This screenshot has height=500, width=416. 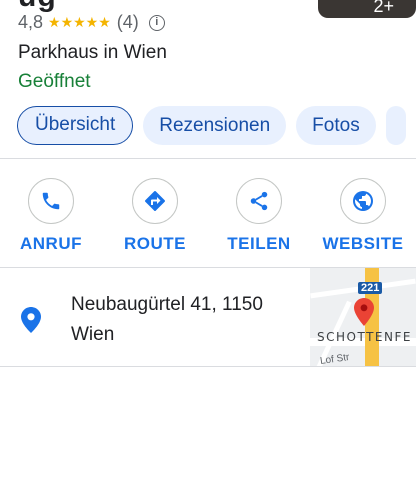 I want to click on map-district-label: SCHOTTENFE, so click(x=364, y=337).